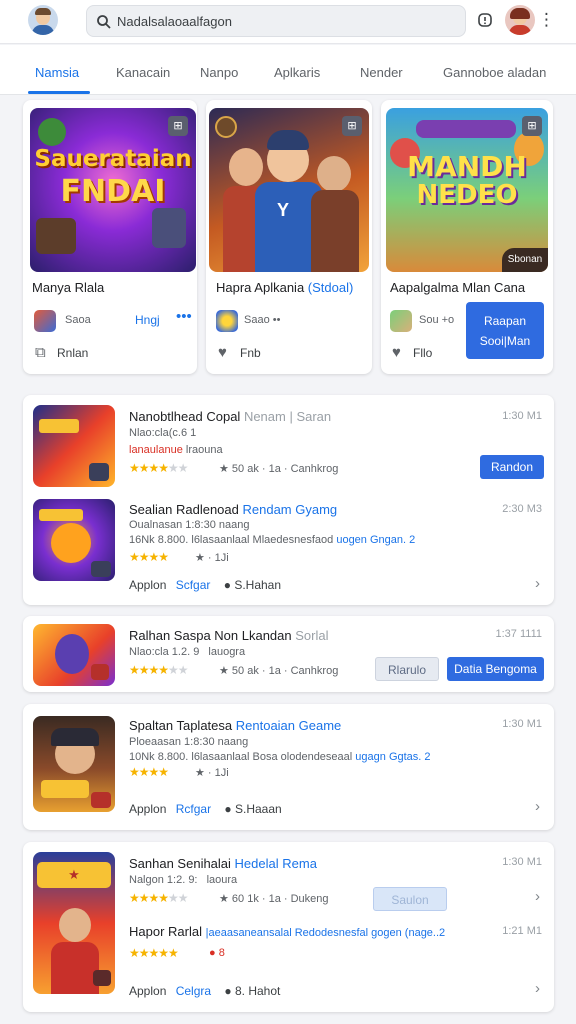 This screenshot has width=576, height=1024. What do you see at coordinates (176, 450) in the screenshot?
I see `game-meta-2: lanaulanue lraouna` at bounding box center [176, 450].